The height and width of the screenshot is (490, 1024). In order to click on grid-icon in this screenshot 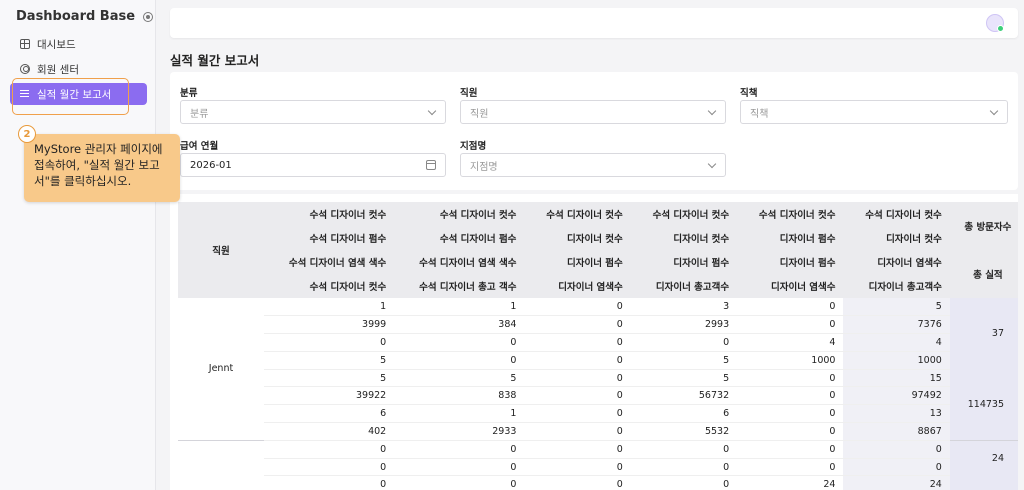, I will do `click(25, 44)`.